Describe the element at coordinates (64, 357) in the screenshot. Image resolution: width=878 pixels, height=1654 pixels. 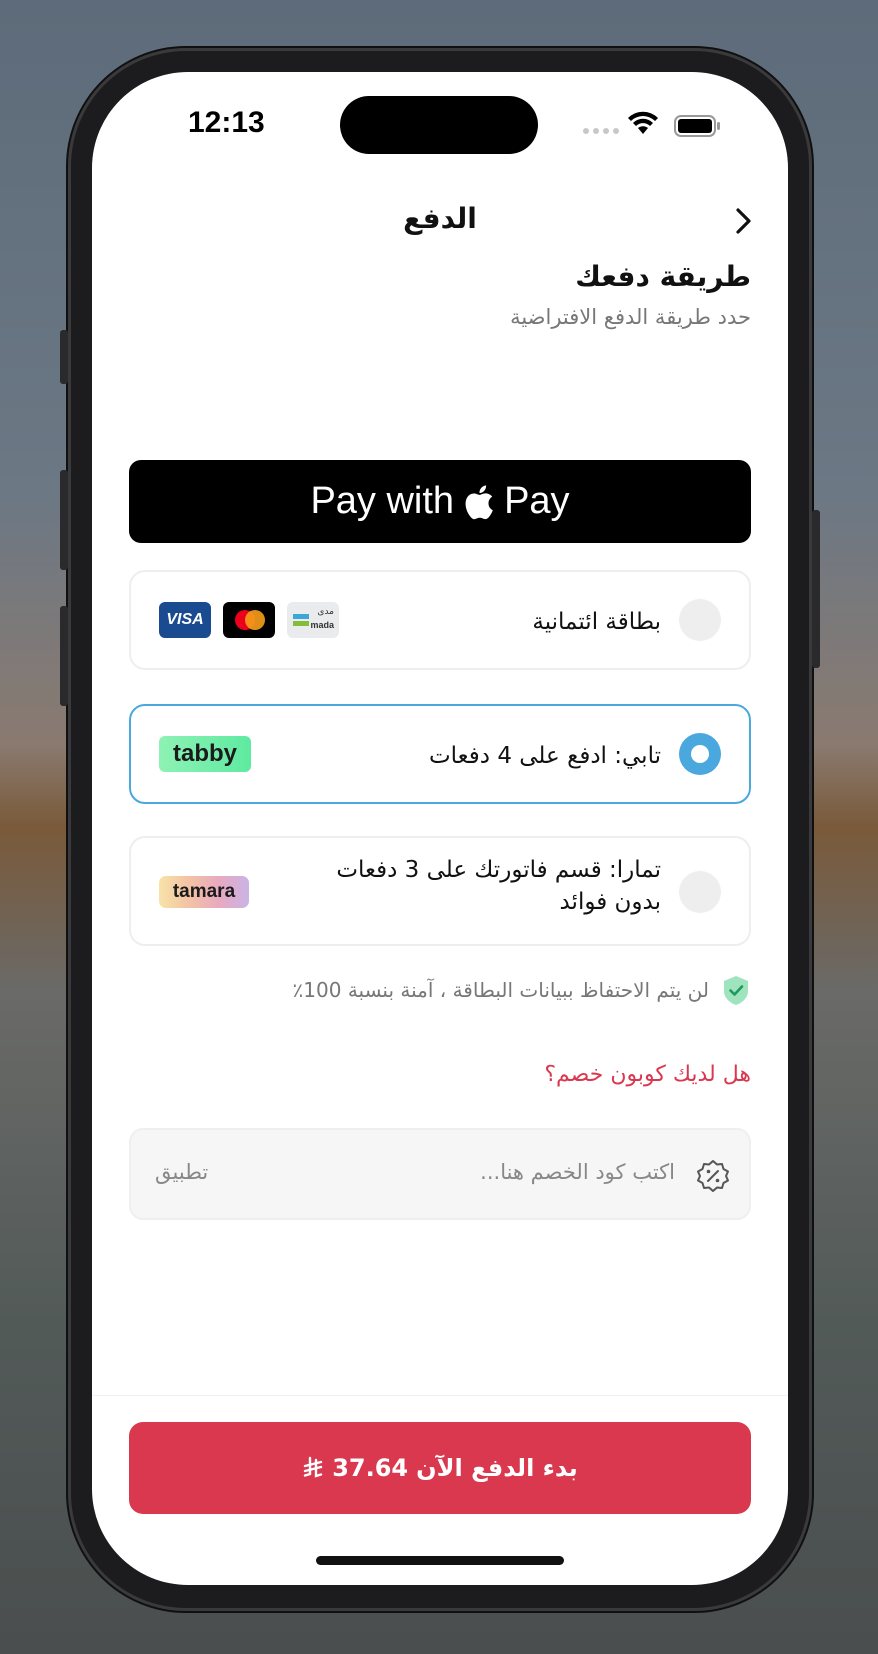
I see `mute-switch` at that location.